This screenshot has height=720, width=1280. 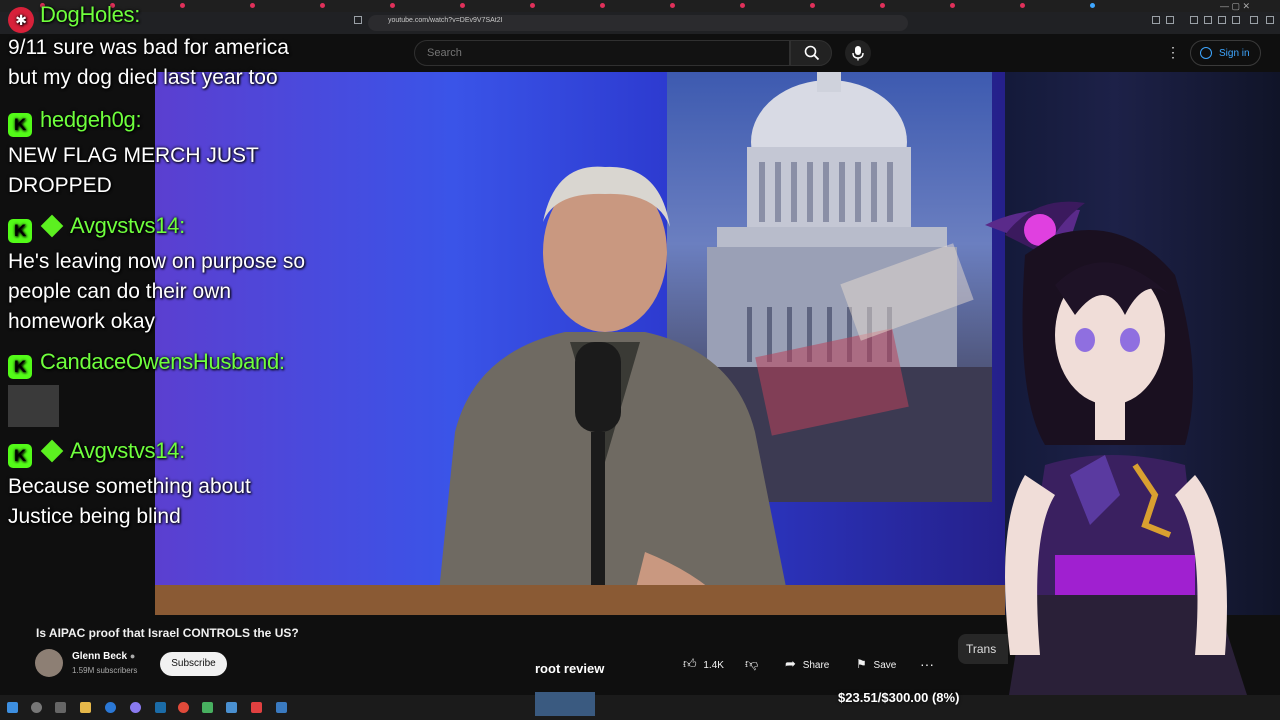 What do you see at coordinates (638, 23) in the screenshot?
I see `address-bar: youtube.com/watch?v=DEv9V7SAt2I` at bounding box center [638, 23].